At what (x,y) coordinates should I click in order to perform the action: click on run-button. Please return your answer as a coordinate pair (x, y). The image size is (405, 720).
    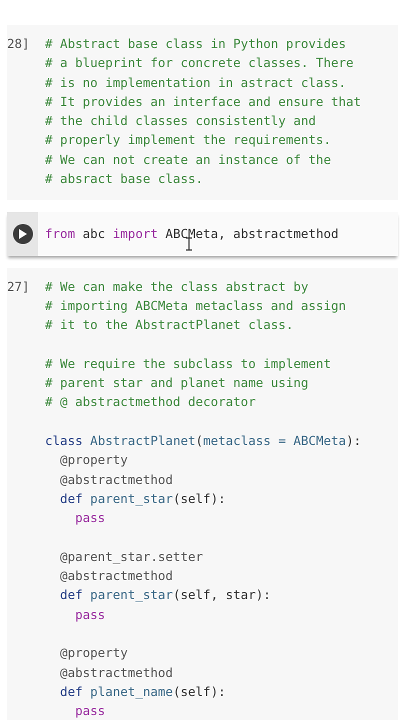
    Looking at the image, I should click on (22, 234).